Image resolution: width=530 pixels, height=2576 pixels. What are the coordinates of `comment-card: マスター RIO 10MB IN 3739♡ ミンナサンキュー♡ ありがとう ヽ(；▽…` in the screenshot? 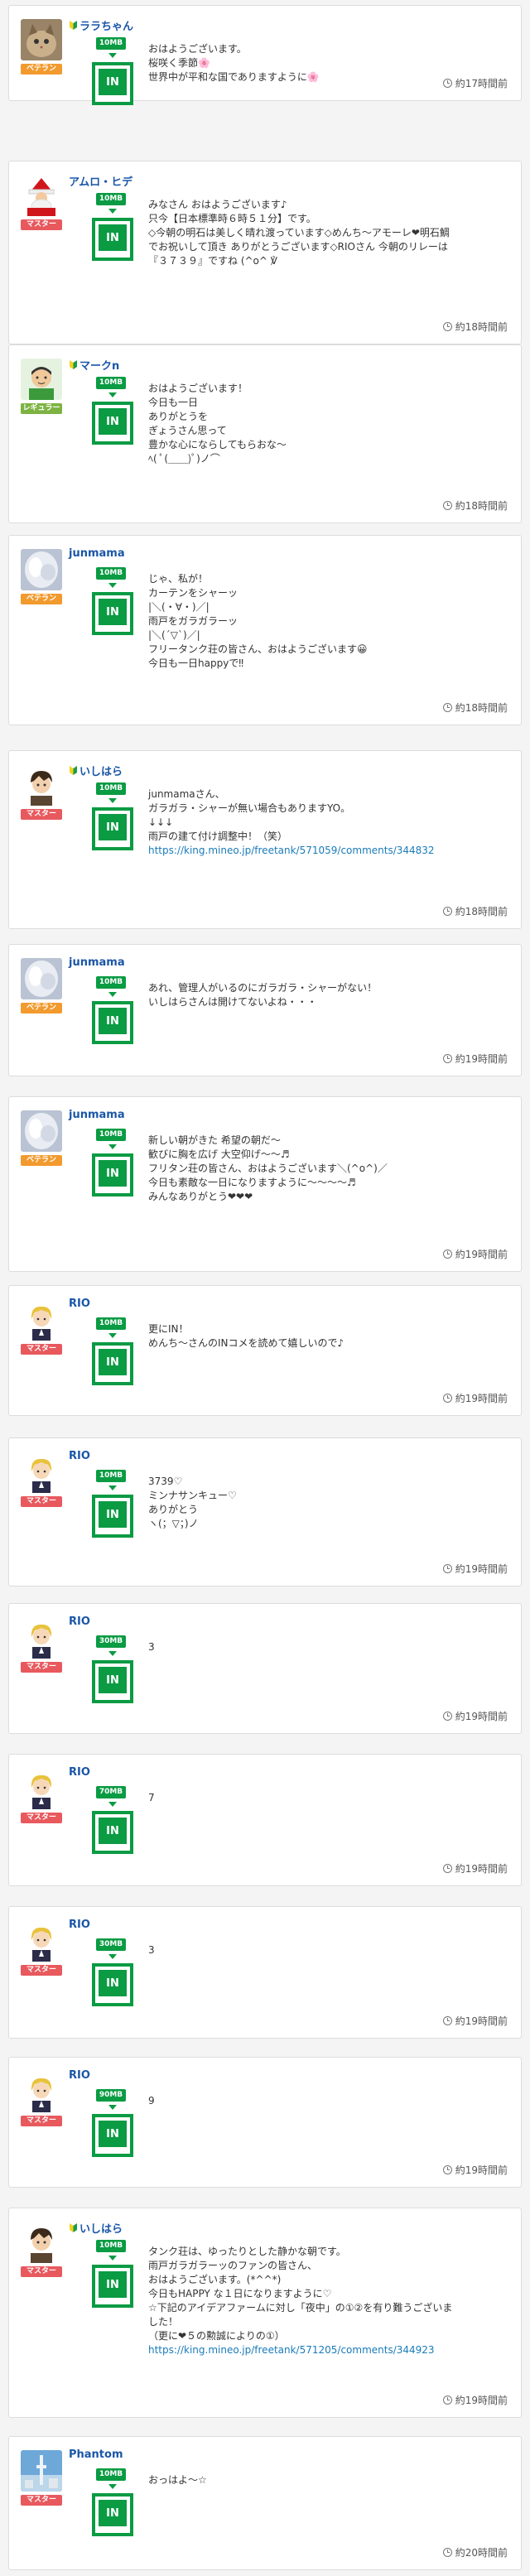 It's located at (265, 1512).